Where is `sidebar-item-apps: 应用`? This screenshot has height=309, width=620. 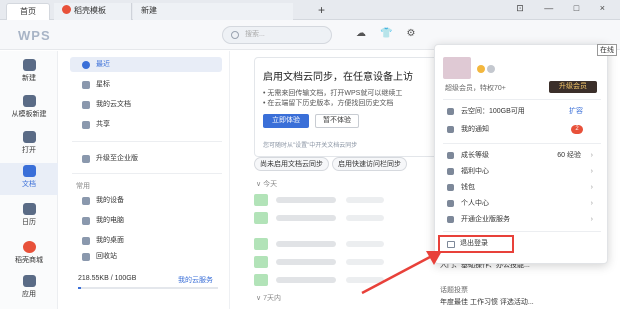 sidebar-item-apps: 应用 is located at coordinates (29, 290).